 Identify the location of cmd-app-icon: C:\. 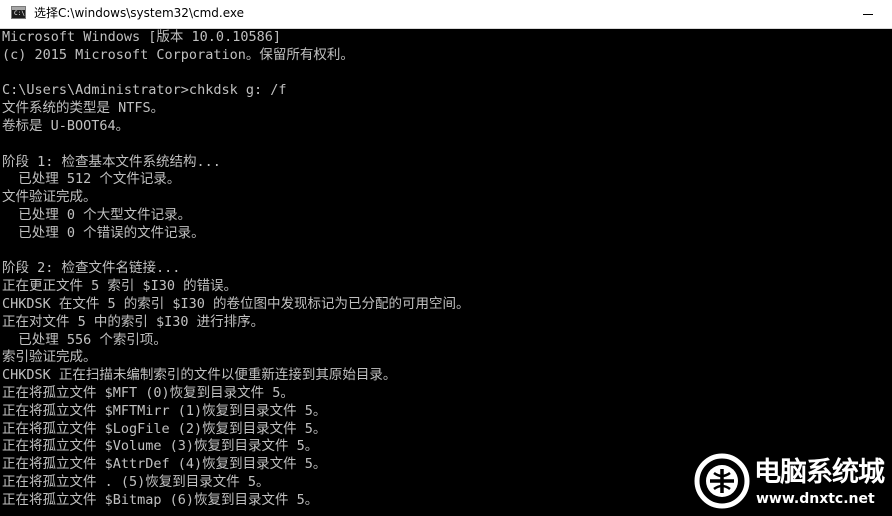
(18, 12).